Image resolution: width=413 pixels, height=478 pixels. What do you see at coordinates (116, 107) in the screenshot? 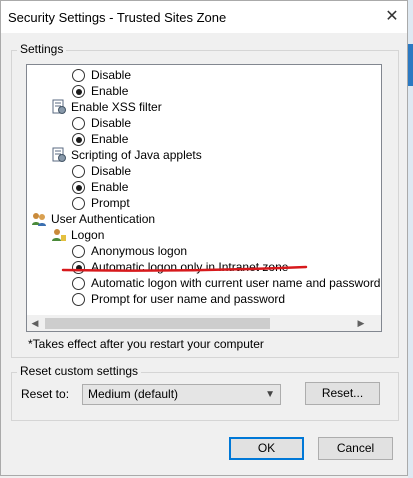
I see `setting-category-label: Enable XSS filter` at bounding box center [116, 107].